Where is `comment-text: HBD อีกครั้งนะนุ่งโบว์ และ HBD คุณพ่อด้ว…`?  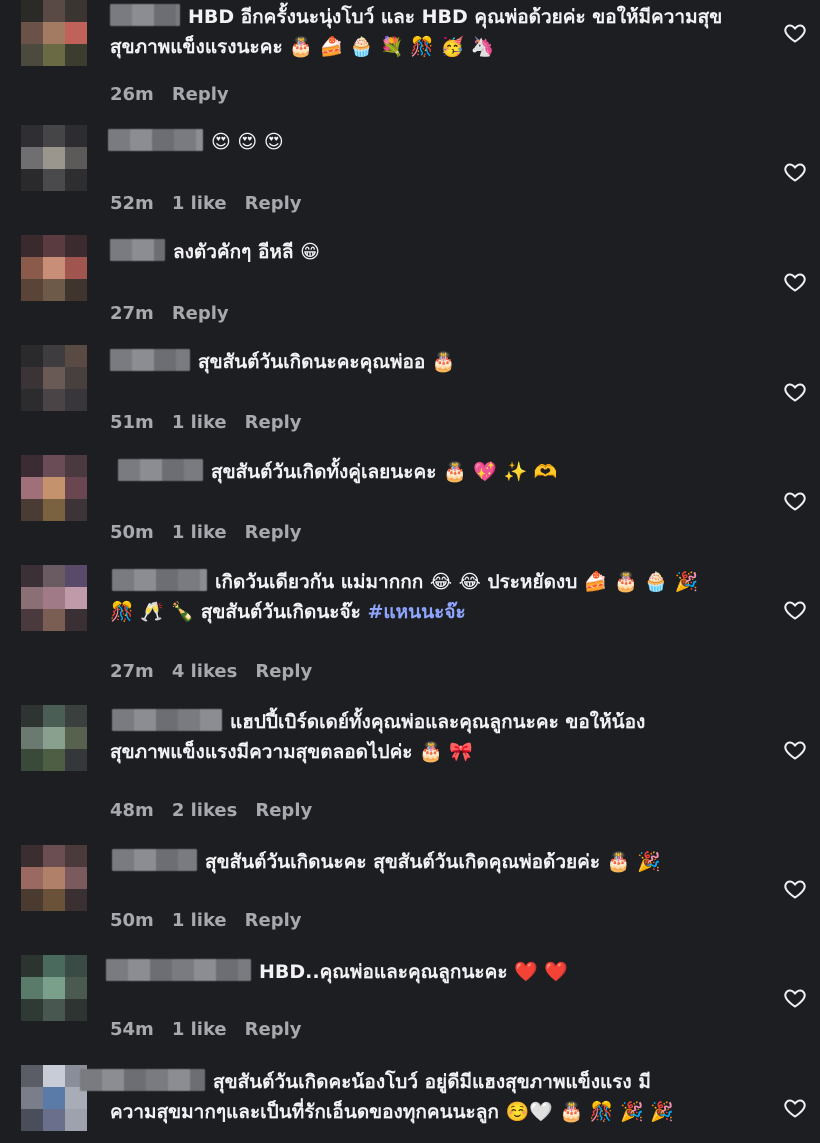
comment-text: HBD อีกครั้งนะนุ่งโบว์ และ HBD คุณพ่อด้ว… is located at coordinates (419, 32).